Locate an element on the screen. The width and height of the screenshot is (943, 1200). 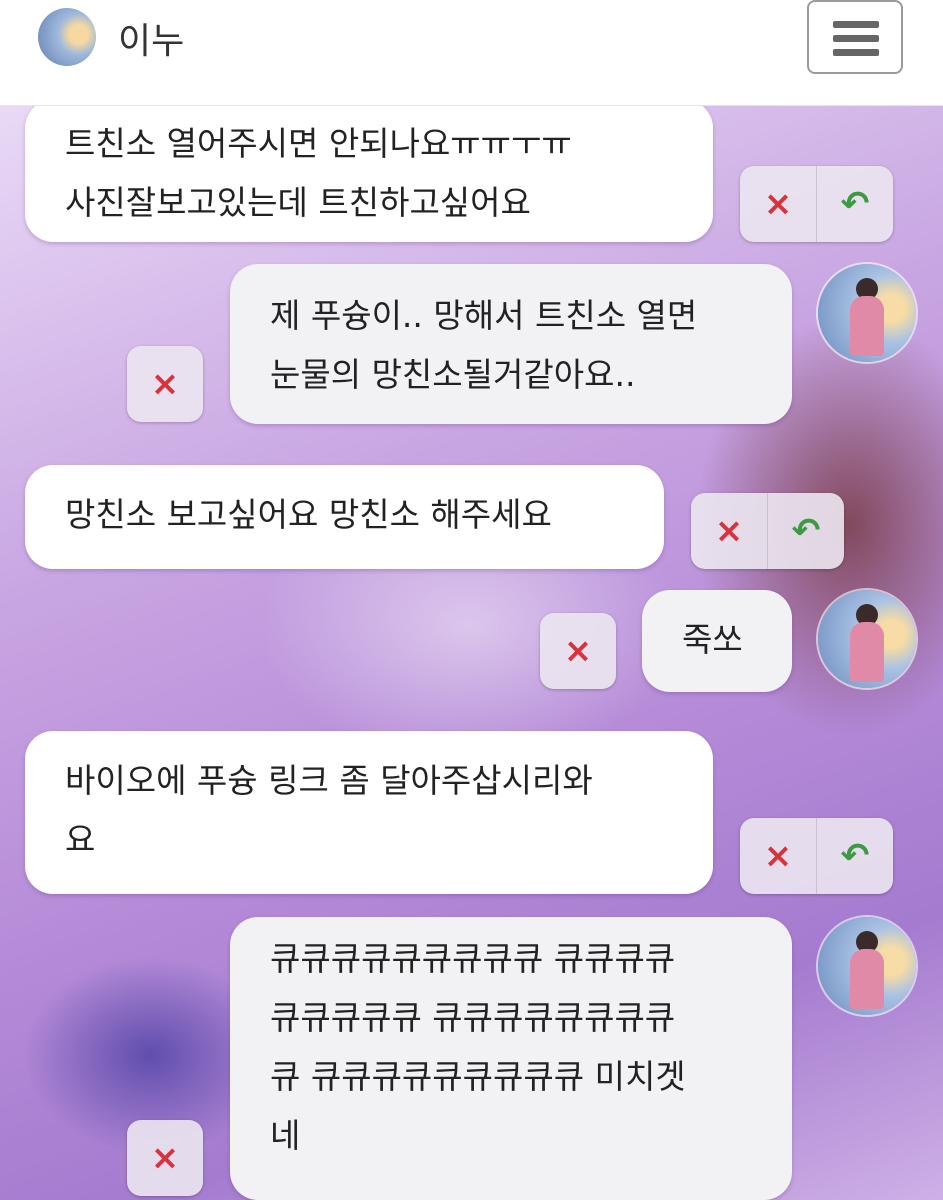
message-bubble-received: 바이오에 푸슝 링크 좀 달아주삽시리와 요 is located at coordinates (369, 812).